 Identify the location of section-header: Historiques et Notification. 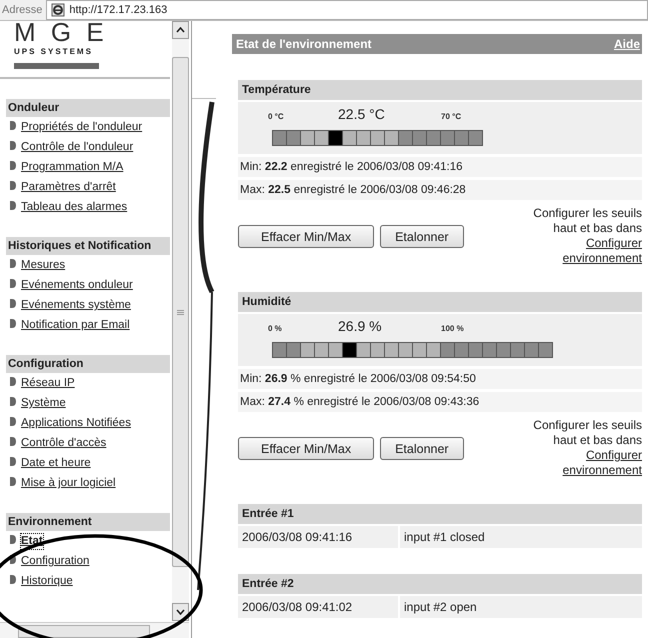
(88, 246).